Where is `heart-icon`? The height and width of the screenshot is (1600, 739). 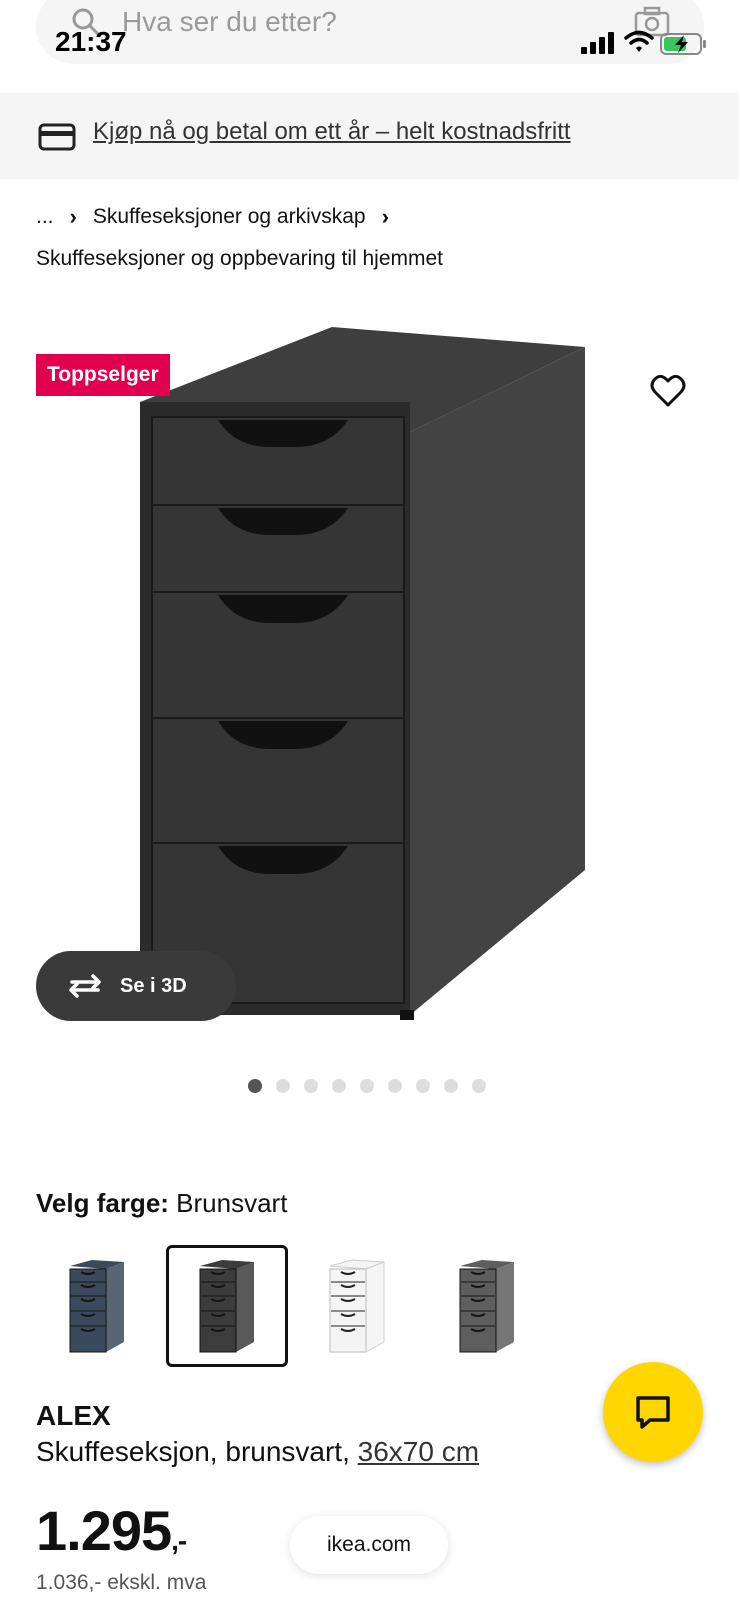
heart-icon is located at coordinates (668, 391).